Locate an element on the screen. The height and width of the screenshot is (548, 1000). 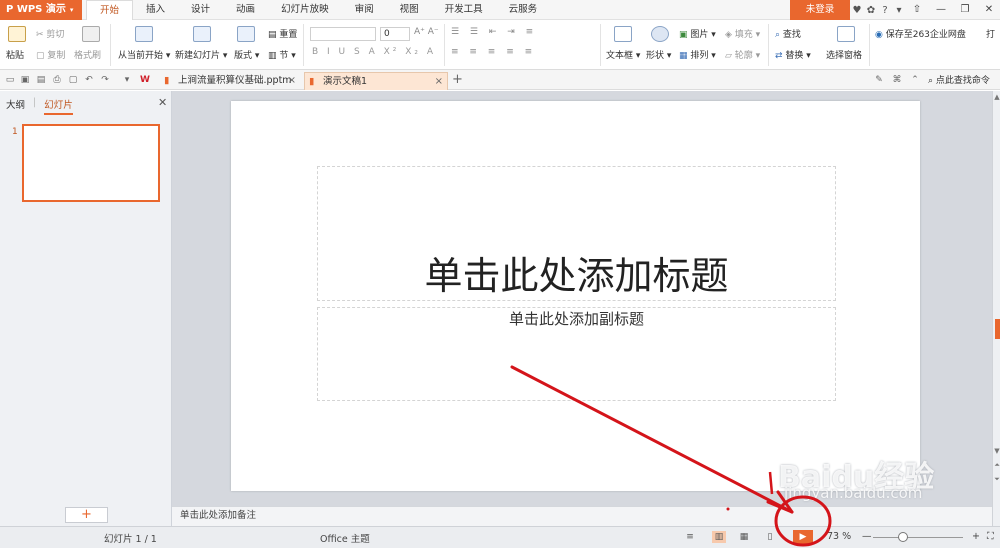
expand-icon: ⌃ is located at coordinates (915, 80).